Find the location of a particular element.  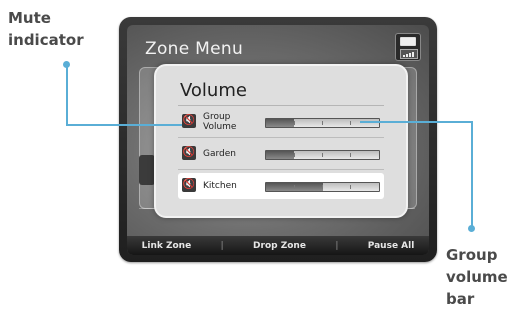

group-volume-bar-callout: Group volume bar is located at coordinates (477, 277).